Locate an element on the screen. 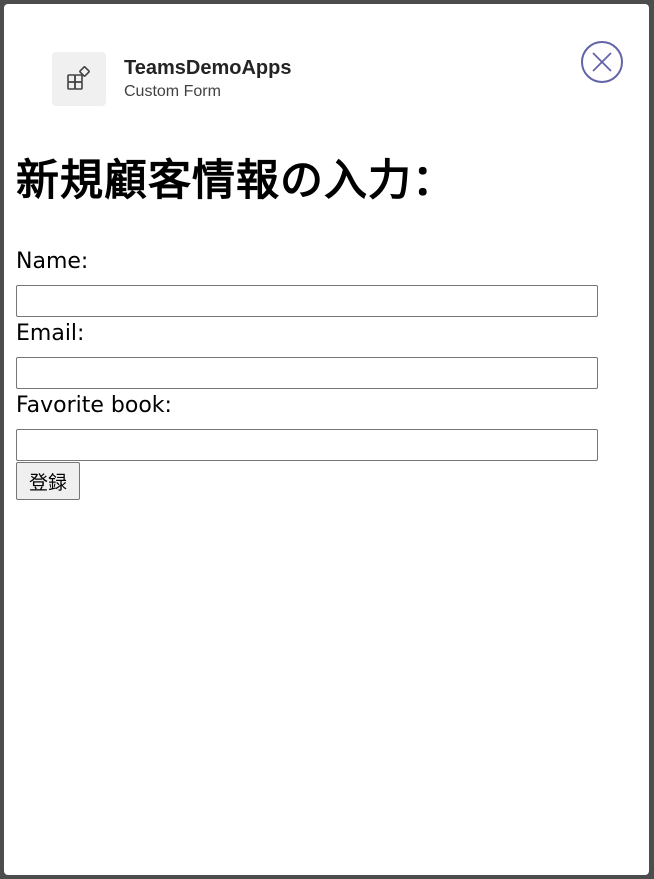 Image resolution: width=654 pixels, height=879 pixels. apps-icon is located at coordinates (79, 79).